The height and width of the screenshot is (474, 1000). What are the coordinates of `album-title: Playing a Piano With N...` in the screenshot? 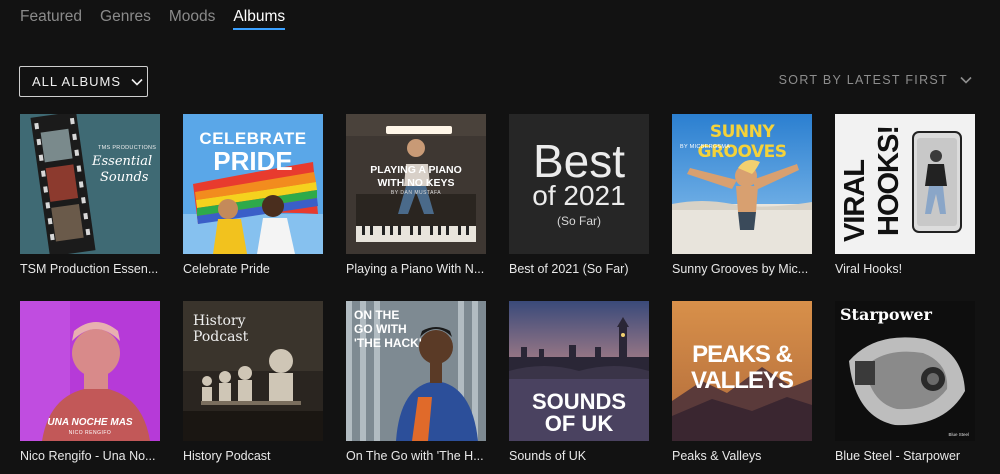 It's located at (416, 269).